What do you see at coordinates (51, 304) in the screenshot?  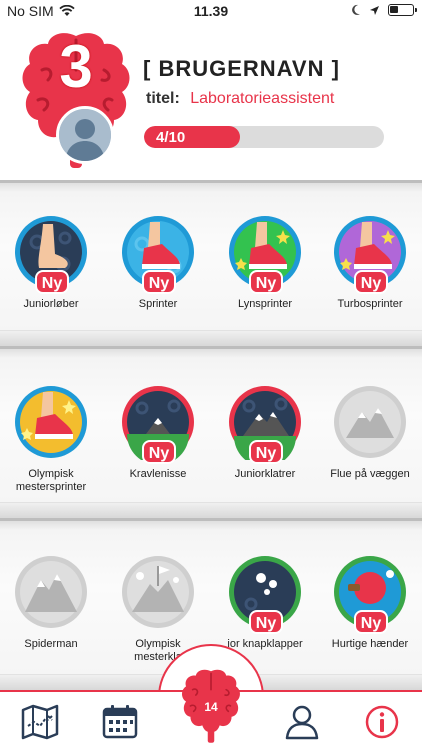 I see `badge-name: Juniorløber` at bounding box center [51, 304].